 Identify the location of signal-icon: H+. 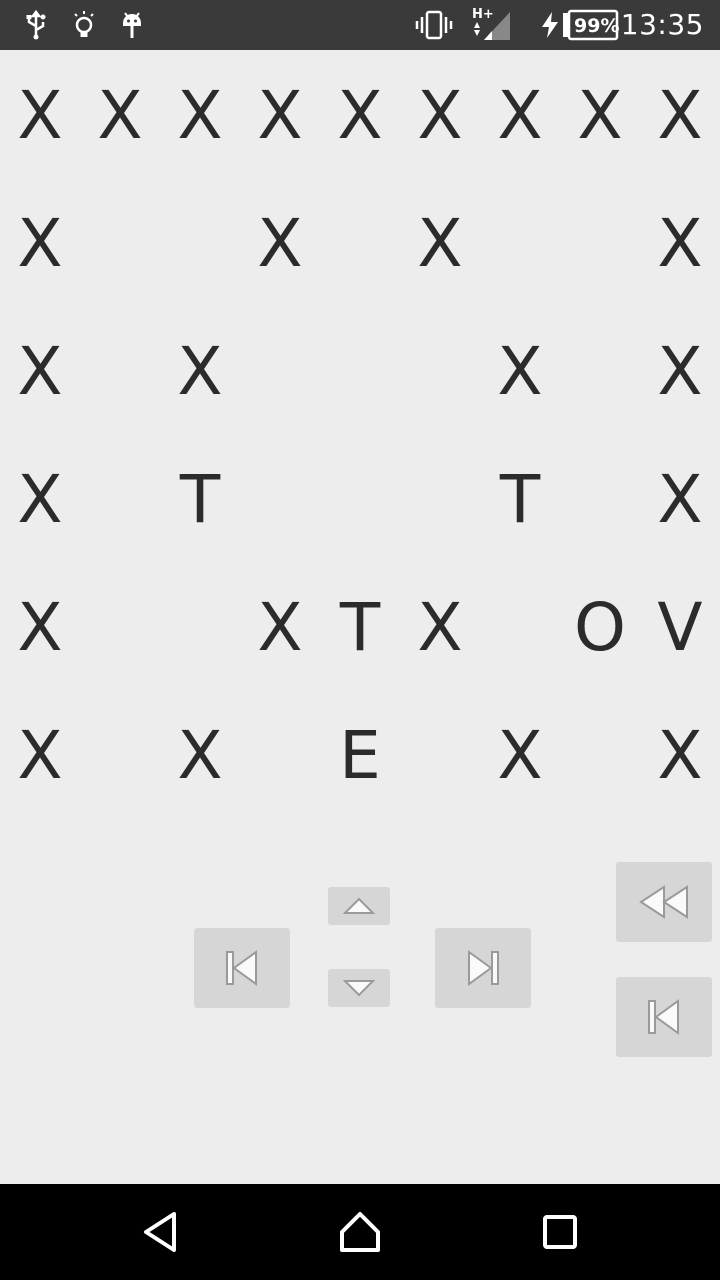
(491, 23).